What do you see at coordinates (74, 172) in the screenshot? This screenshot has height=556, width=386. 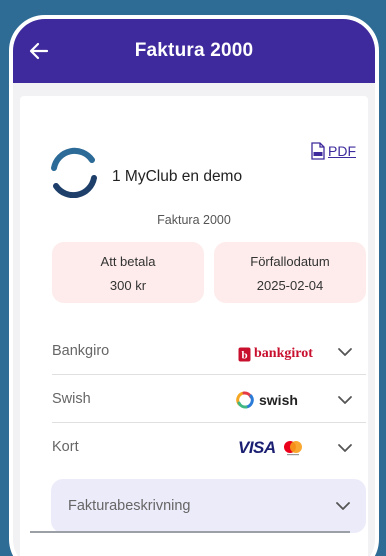 I see `club-logo-icon` at bounding box center [74, 172].